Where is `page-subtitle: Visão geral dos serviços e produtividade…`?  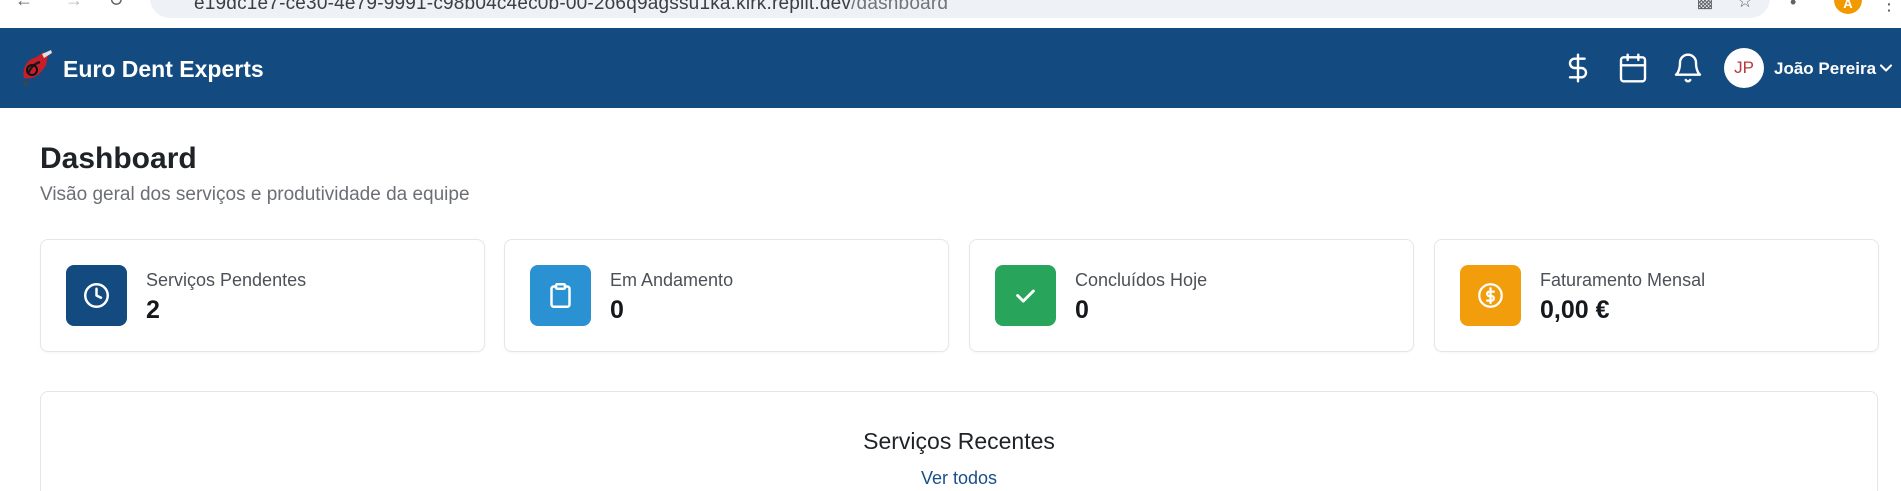 page-subtitle: Visão geral dos serviços e produtividade… is located at coordinates (255, 194).